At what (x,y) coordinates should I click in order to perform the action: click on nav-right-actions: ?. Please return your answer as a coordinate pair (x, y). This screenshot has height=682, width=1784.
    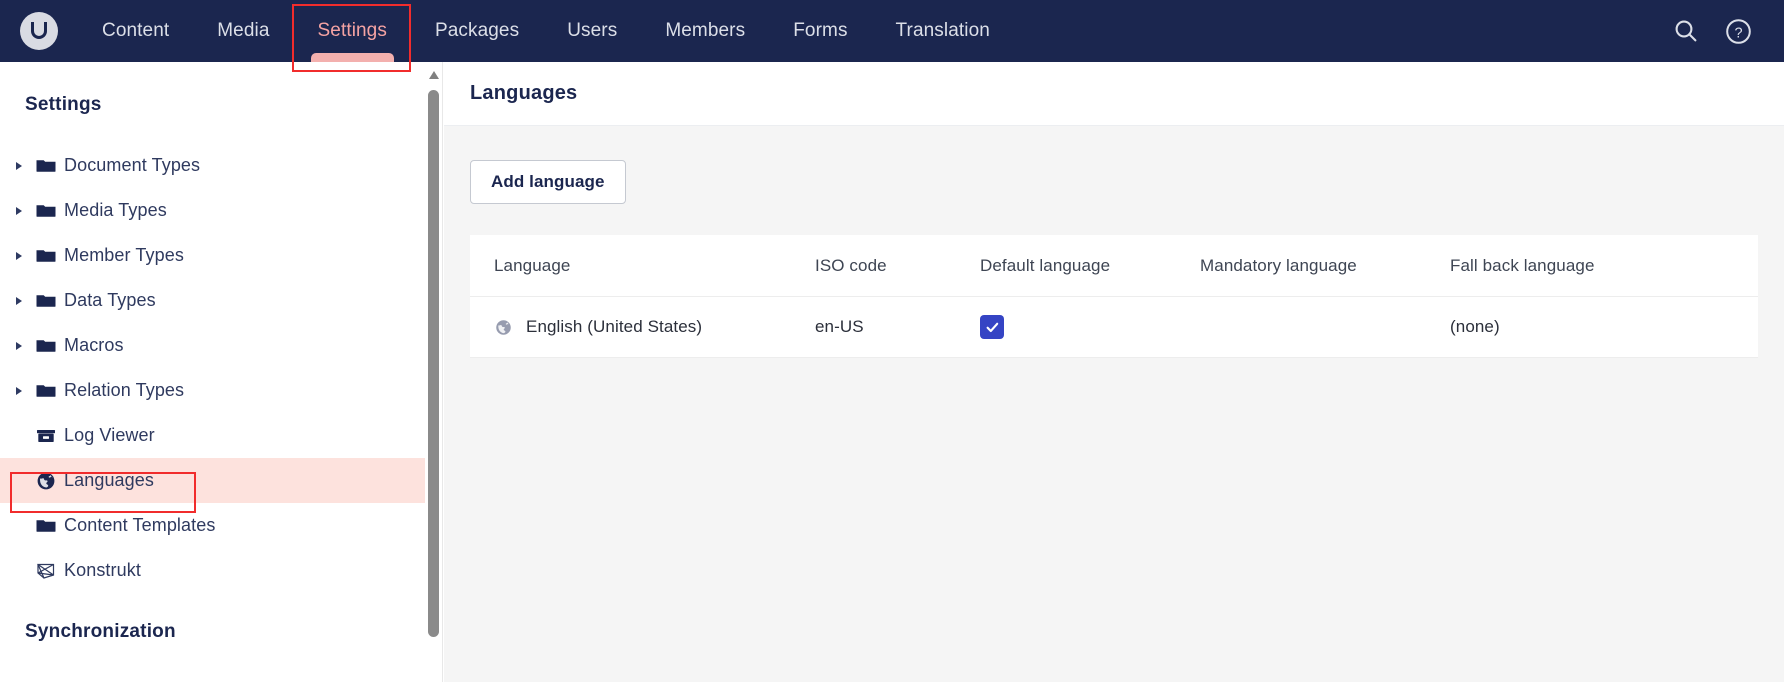
    Looking at the image, I should click on (1728, 31).